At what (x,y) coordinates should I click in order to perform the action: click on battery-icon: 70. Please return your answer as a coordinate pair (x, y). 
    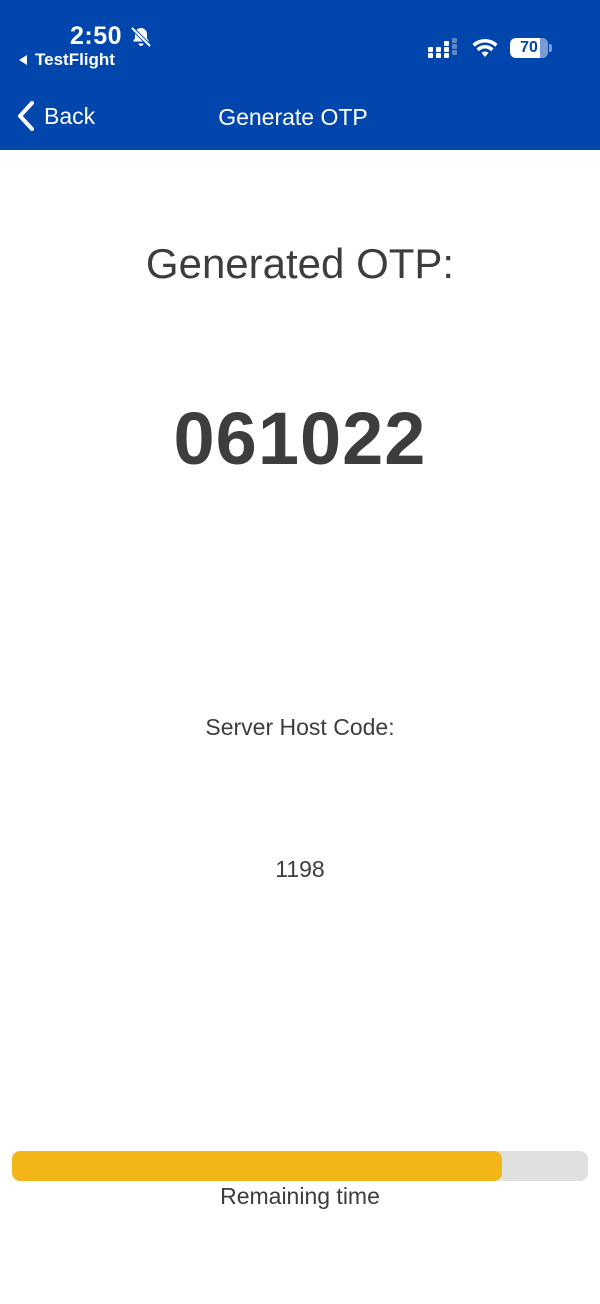
    Looking at the image, I should click on (529, 48).